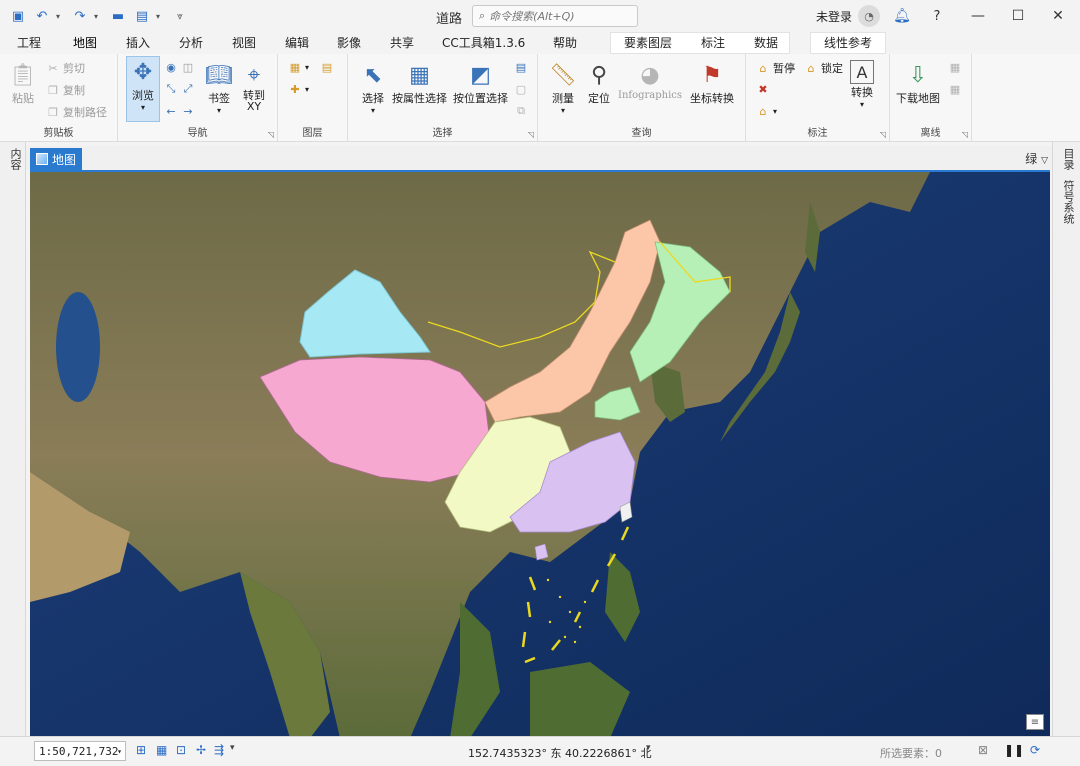 Image resolution: width=1080 pixels, height=766 pixels. I want to click on add-layer-button: ✚ ▾, so click(298, 89).